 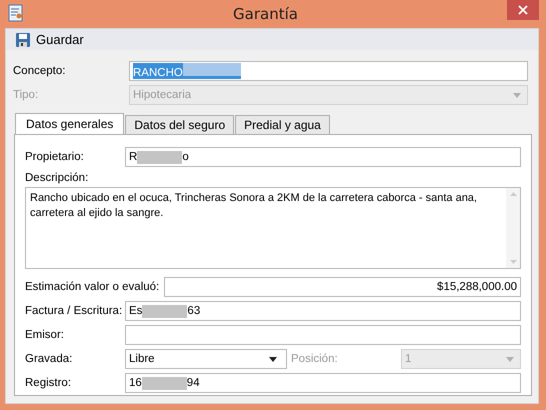 I want to click on amount-field: $15,288,000.00, so click(x=342, y=287).